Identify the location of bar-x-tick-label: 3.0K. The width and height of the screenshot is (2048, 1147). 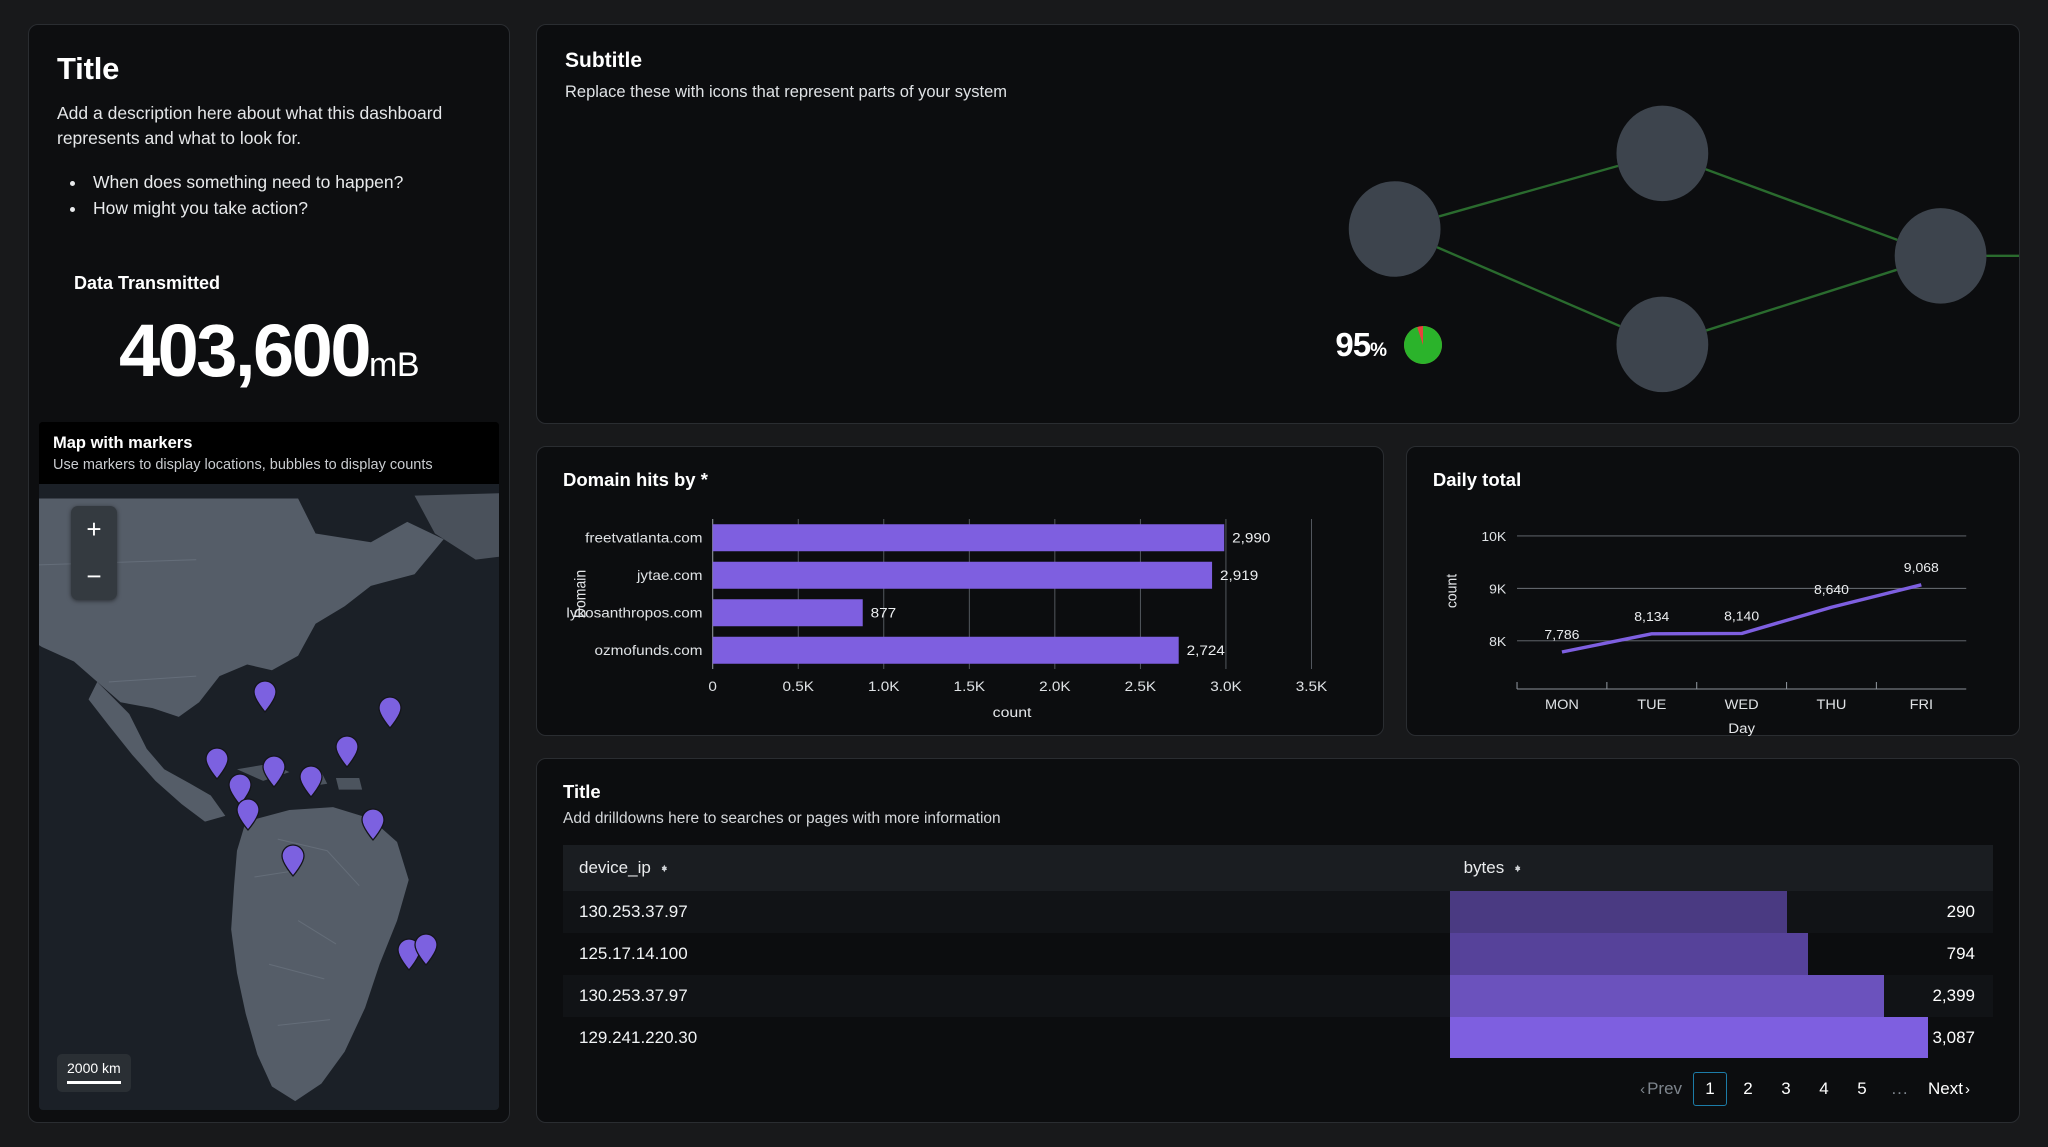
(1226, 687).